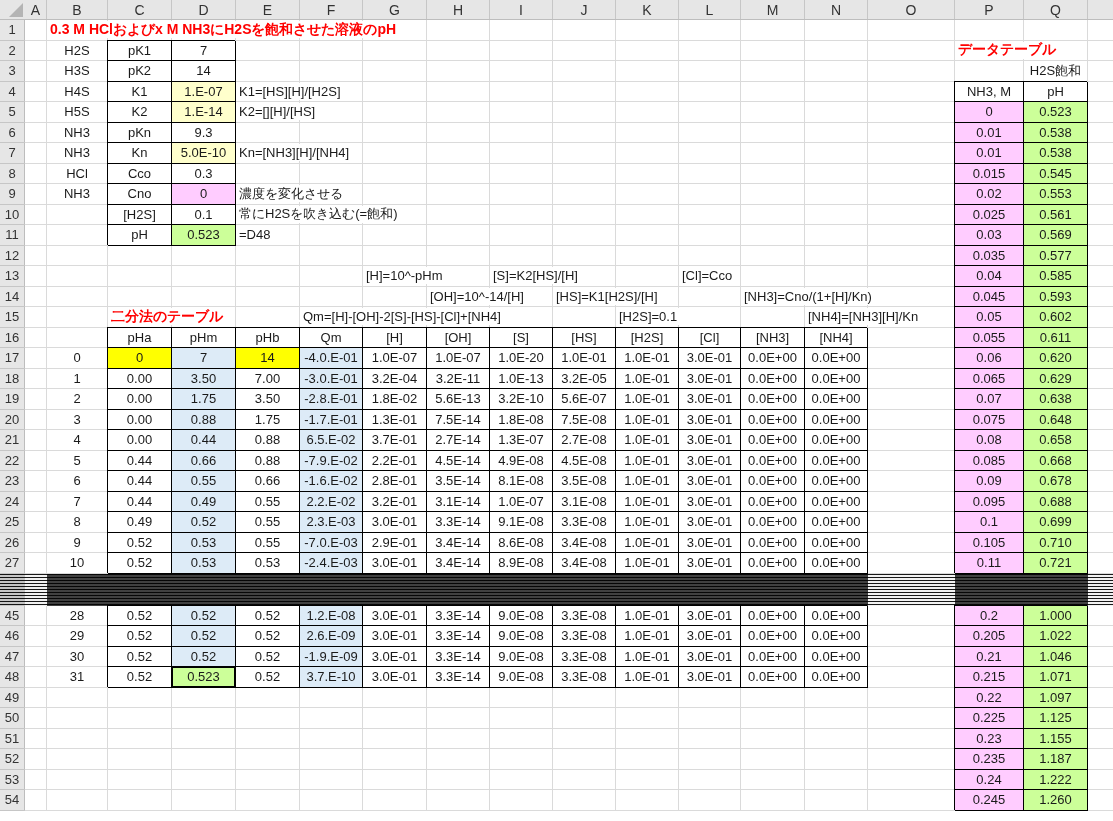 This screenshot has height=821, width=1113. I want to click on row-header: 7, so click(12, 153).